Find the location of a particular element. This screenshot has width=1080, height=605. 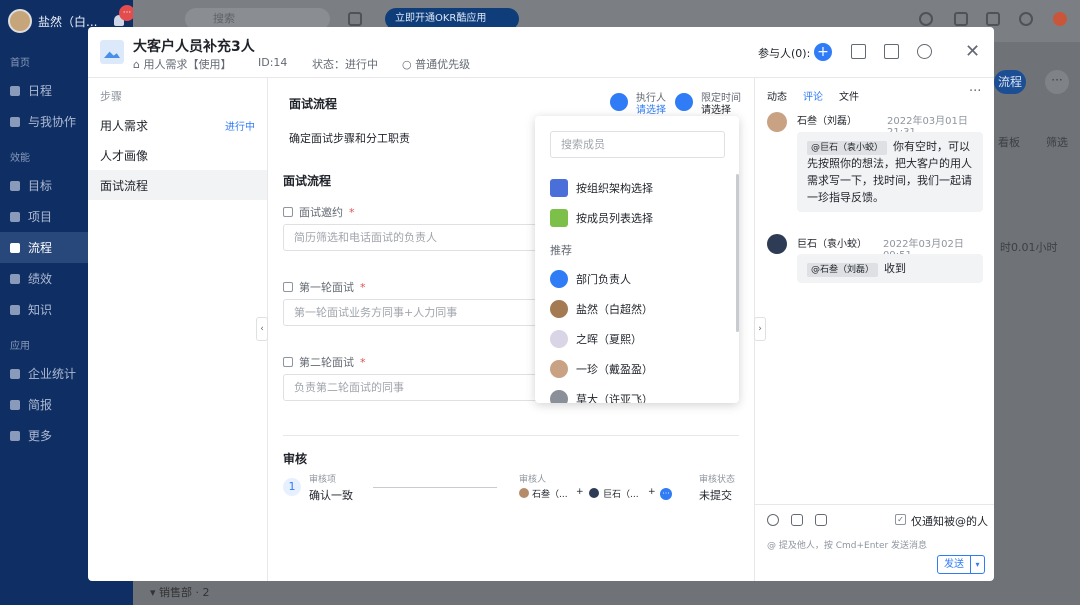

round2-input: 负责第二轮面试的同事 is located at coordinates (411, 387).